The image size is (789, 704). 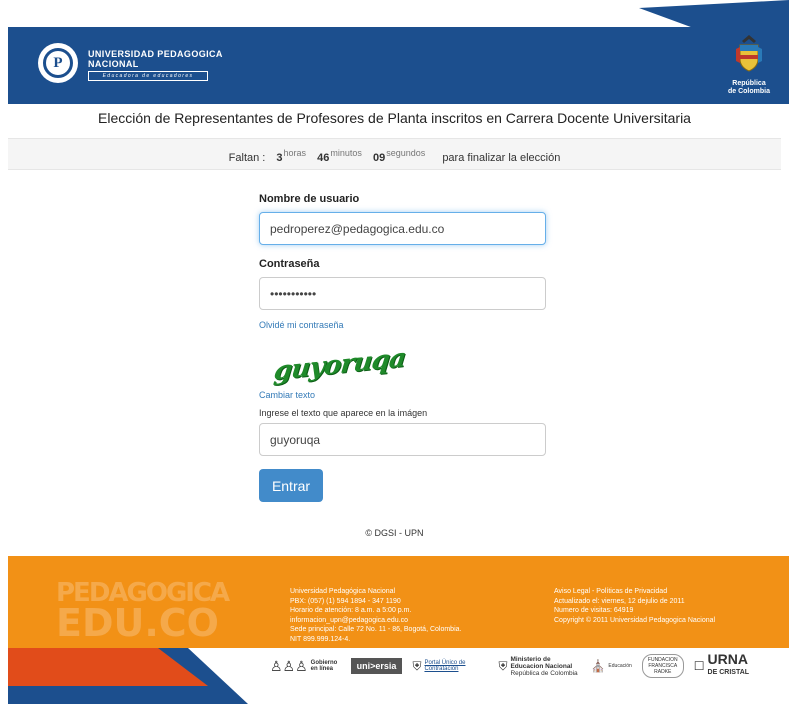 I want to click on countdown-hours-unit: horas, so click(x=295, y=153).